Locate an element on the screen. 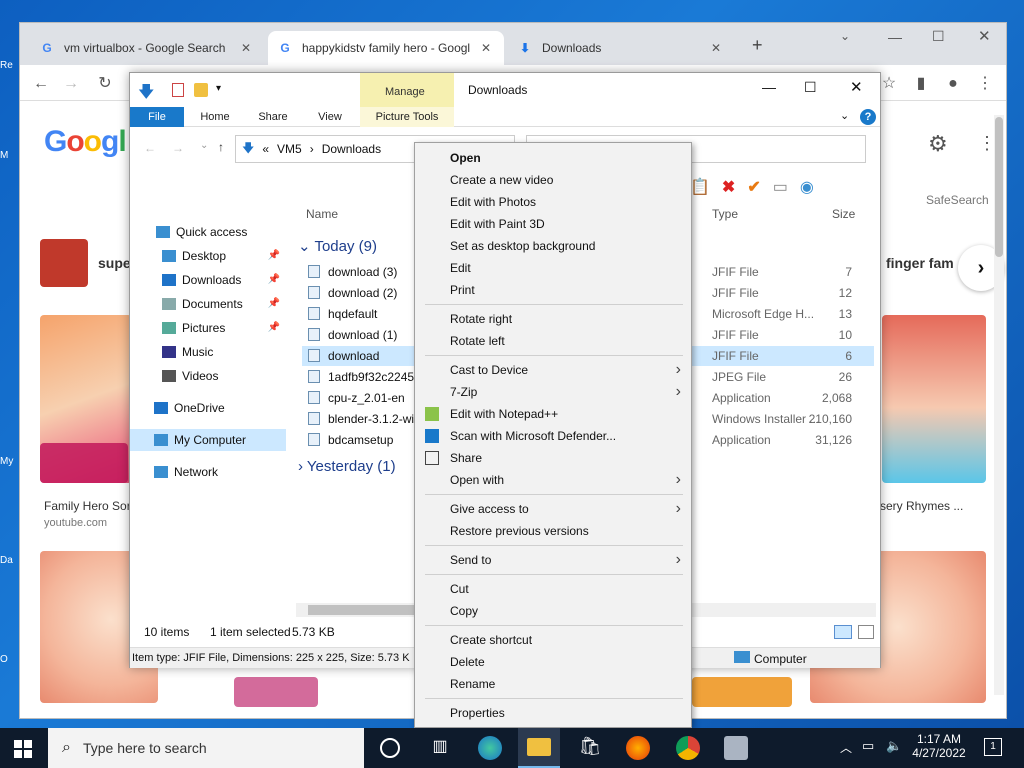  nav-item-quick-access: Quick access is located at coordinates (218, 232).